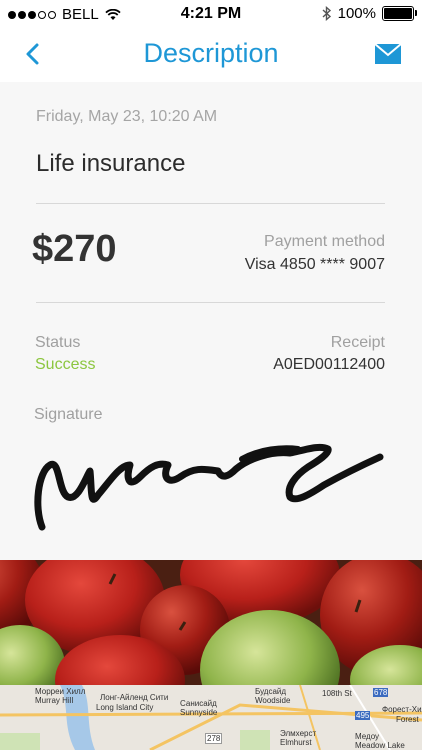  What do you see at coordinates (134, 697) in the screenshot?
I see `map-label: Лонг-Айленд Сити` at bounding box center [134, 697].